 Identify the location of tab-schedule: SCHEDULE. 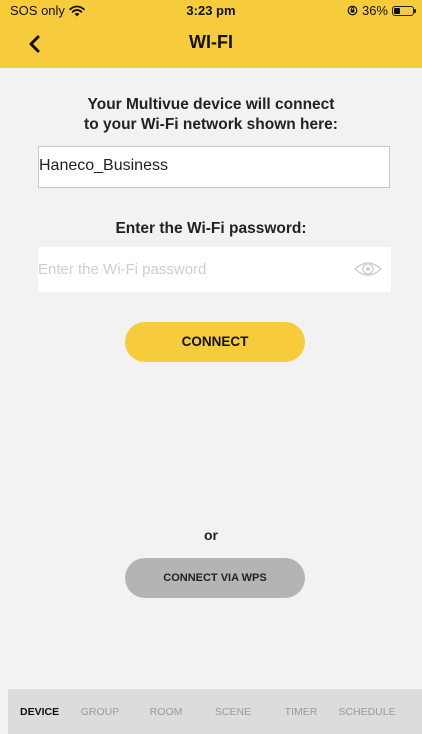
(367, 712).